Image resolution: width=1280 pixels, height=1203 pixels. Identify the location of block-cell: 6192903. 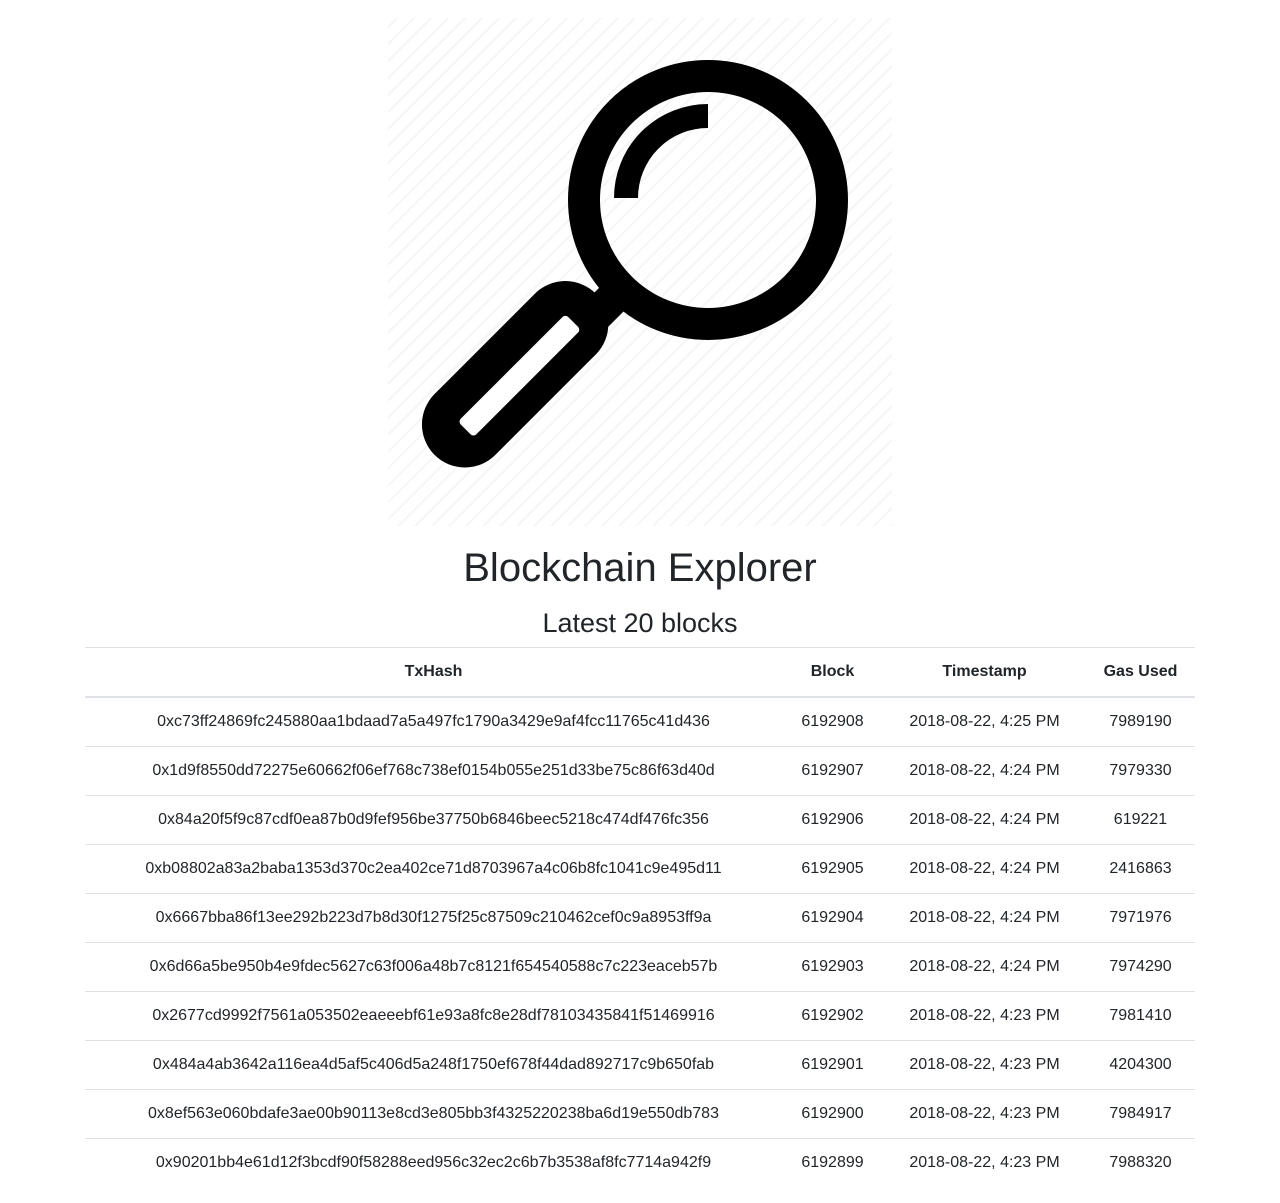
(832, 967).